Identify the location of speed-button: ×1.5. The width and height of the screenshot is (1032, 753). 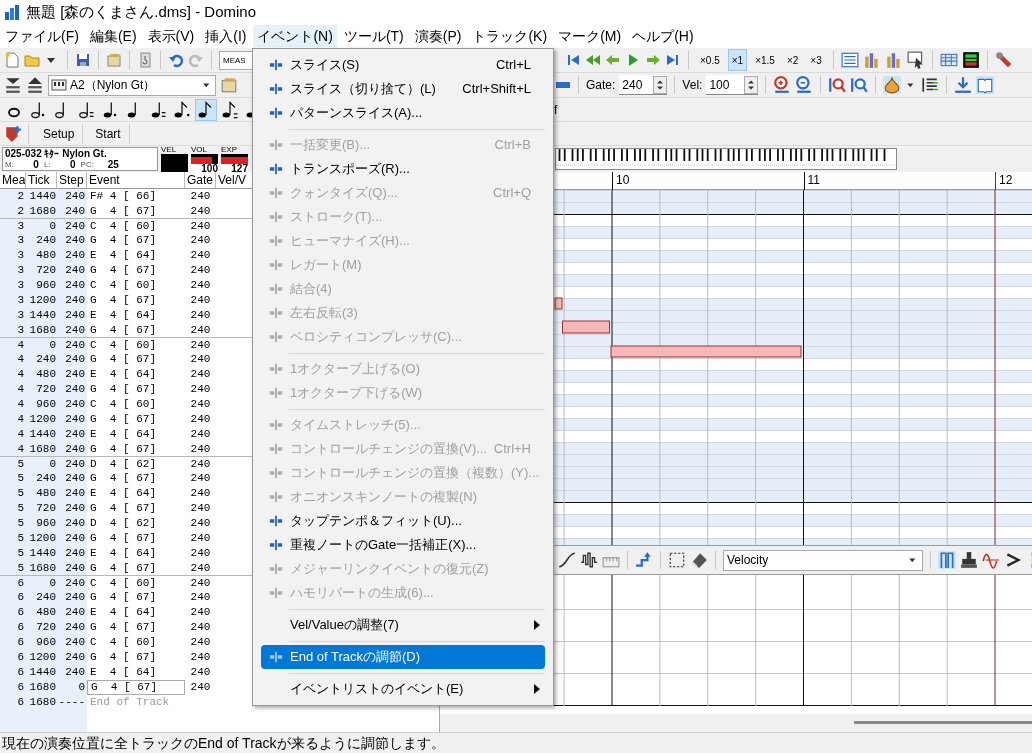
(765, 60).